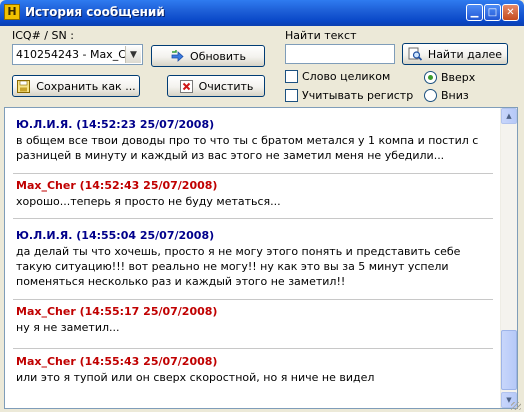 Image resolution: width=524 pixels, height=412 pixels. I want to click on match-case-label: Учитывать регистр, so click(358, 95).